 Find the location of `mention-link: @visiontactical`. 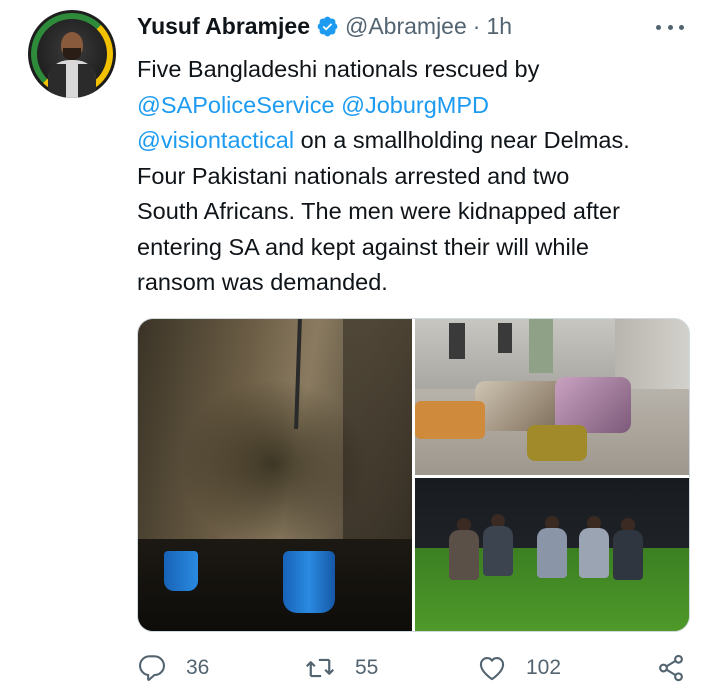

mention-link: @visiontactical is located at coordinates (215, 140).